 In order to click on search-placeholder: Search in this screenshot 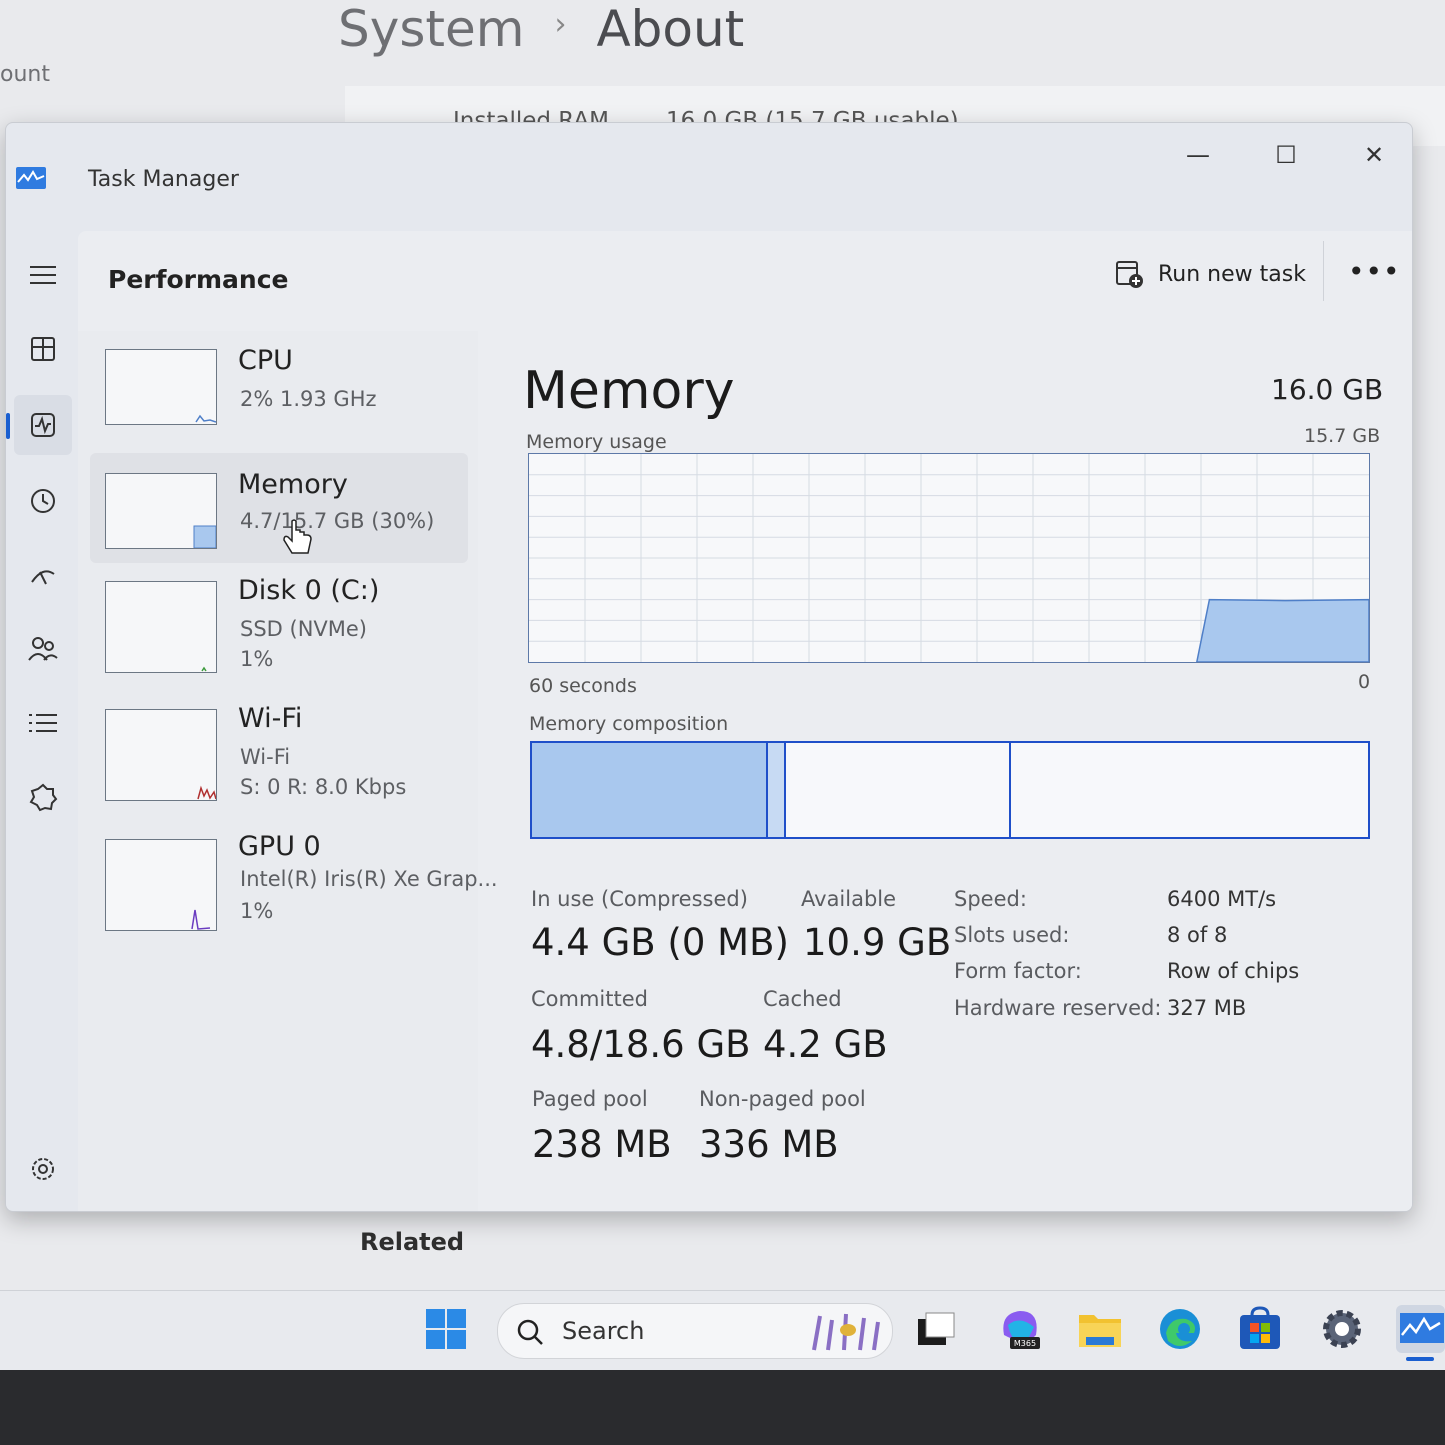, I will do `click(603, 1331)`.